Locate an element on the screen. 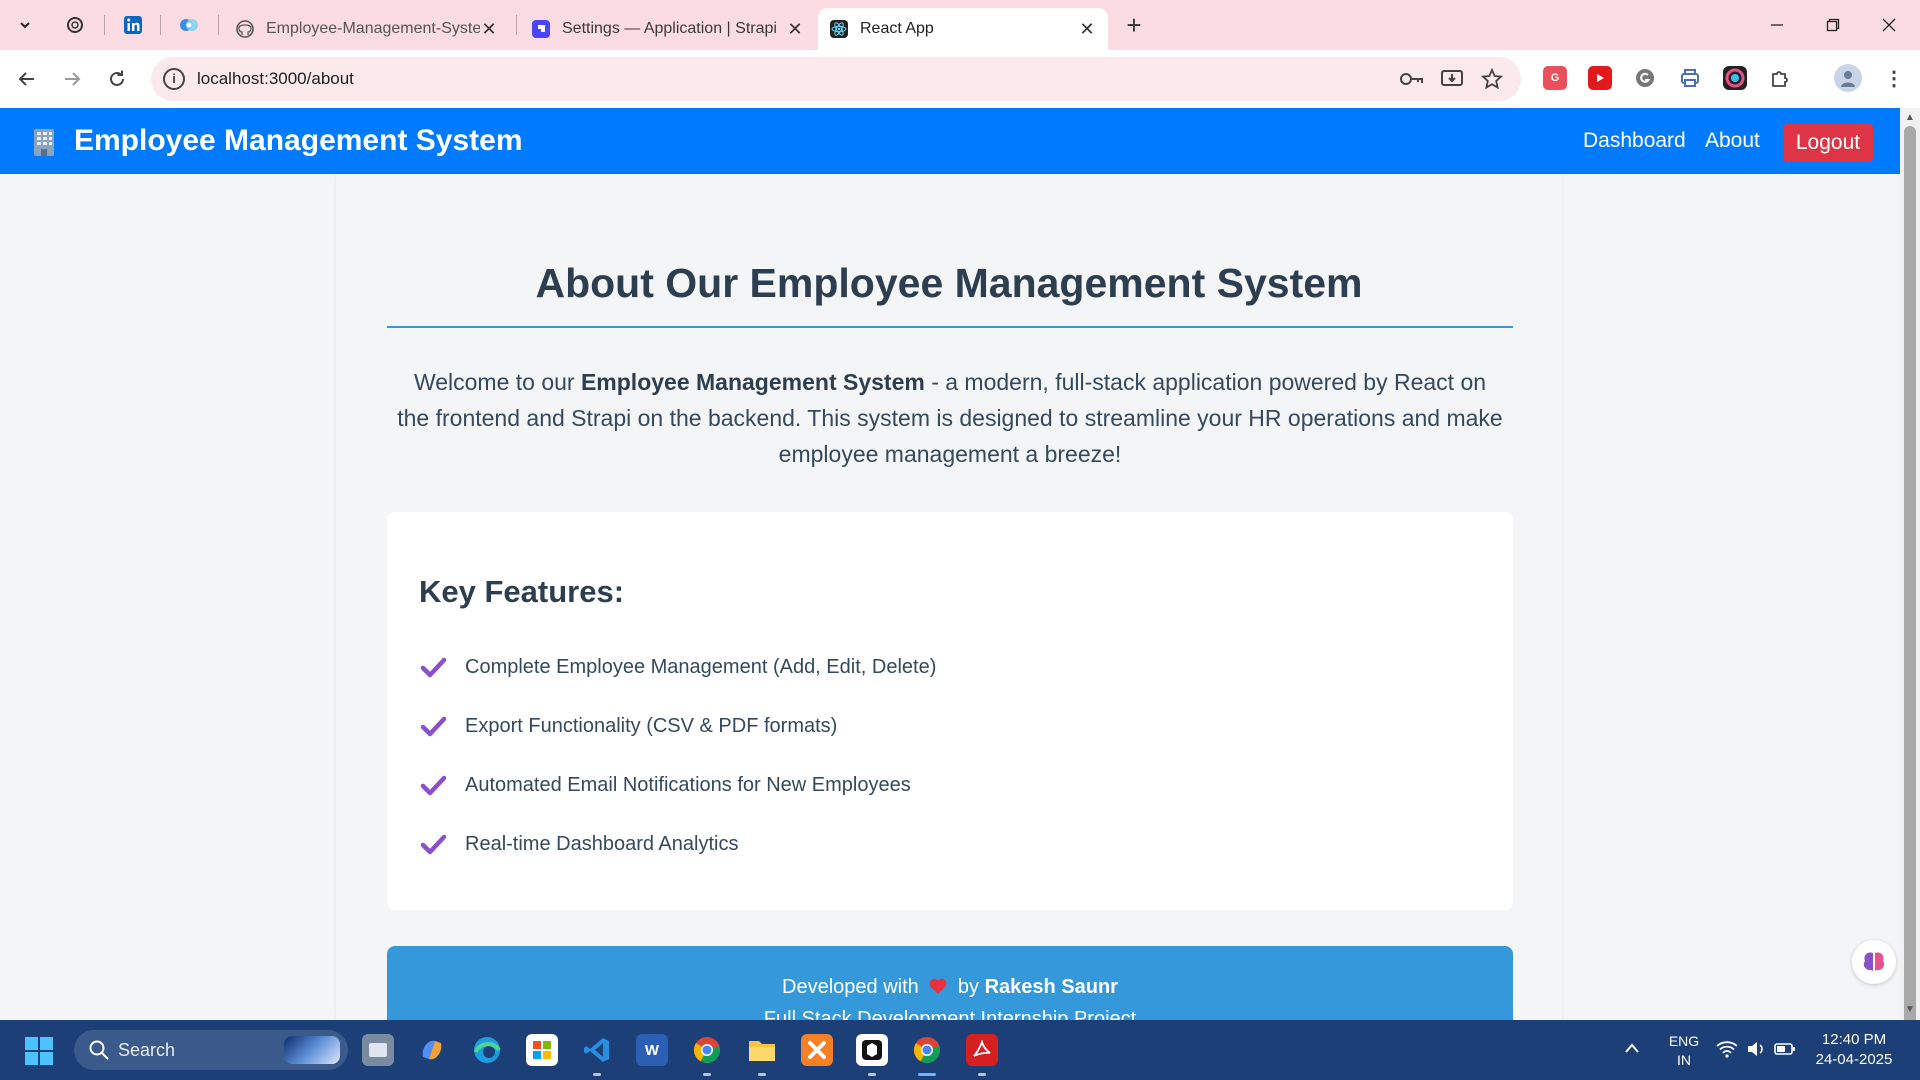  tab-search-menu-button is located at coordinates (25, 25).